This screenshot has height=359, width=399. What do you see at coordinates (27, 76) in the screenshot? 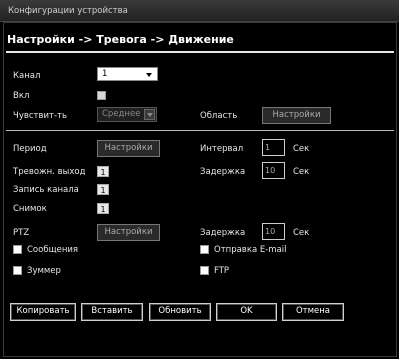
I see `channel-label: Канал` at bounding box center [27, 76].